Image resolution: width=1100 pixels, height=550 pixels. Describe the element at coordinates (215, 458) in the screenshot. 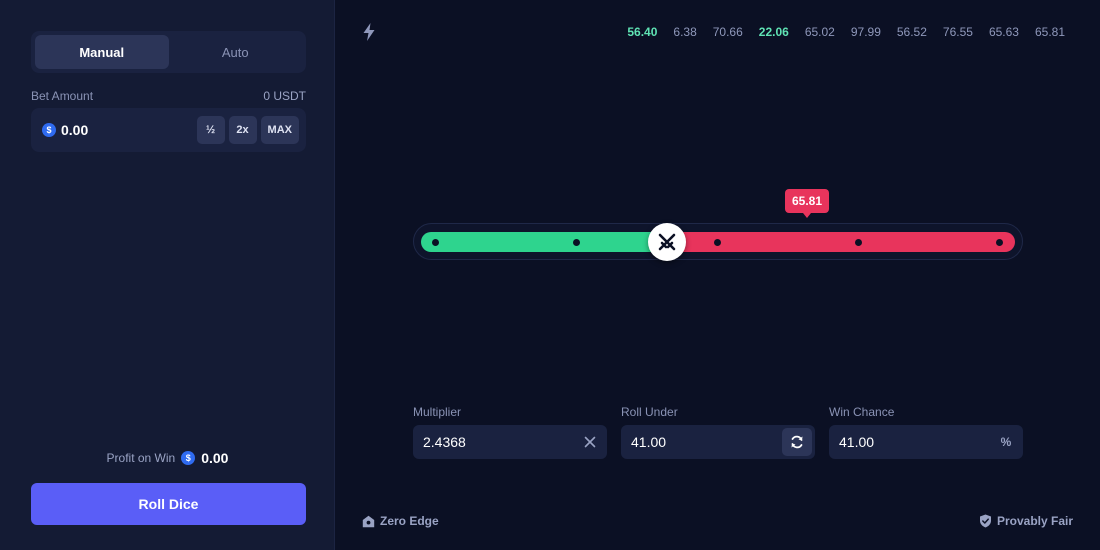

I see `profit-value: 0.00` at that location.